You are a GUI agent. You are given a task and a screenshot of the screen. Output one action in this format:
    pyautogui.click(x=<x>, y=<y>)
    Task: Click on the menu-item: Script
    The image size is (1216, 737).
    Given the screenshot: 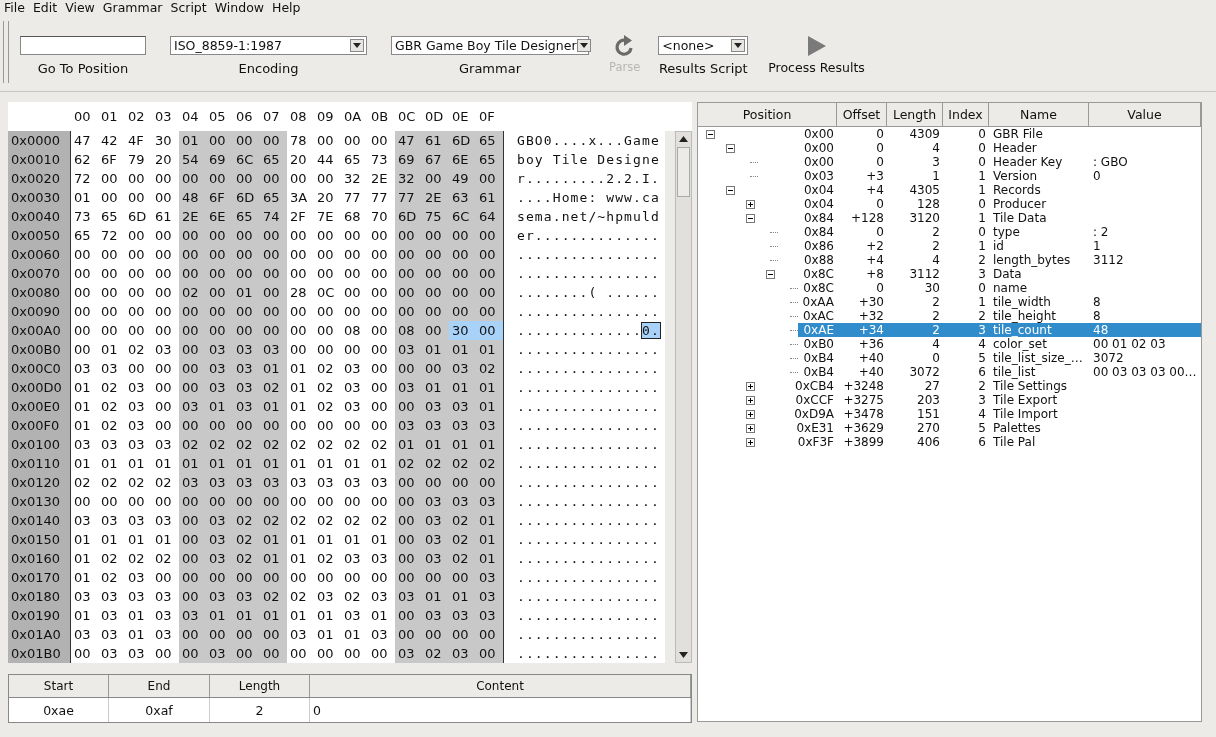 What is the action you would take?
    pyautogui.click(x=190, y=8)
    